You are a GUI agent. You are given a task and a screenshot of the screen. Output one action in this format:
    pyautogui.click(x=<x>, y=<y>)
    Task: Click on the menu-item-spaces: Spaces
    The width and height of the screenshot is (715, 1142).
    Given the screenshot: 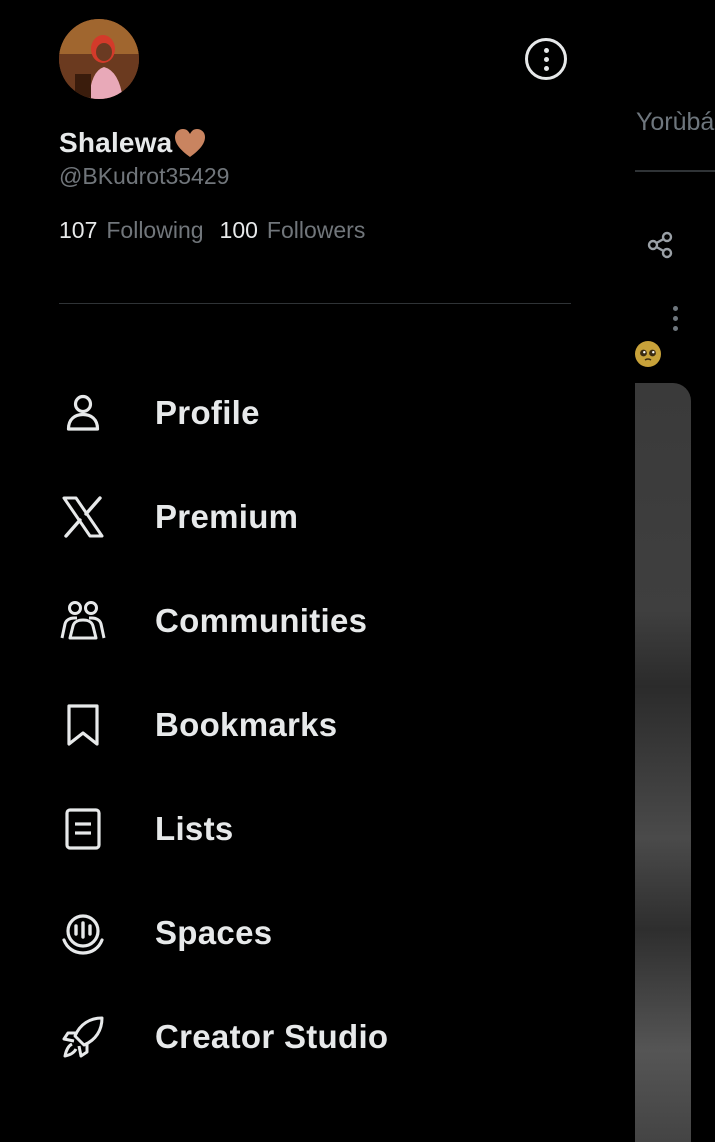 What is the action you would take?
    pyautogui.click(x=317, y=933)
    